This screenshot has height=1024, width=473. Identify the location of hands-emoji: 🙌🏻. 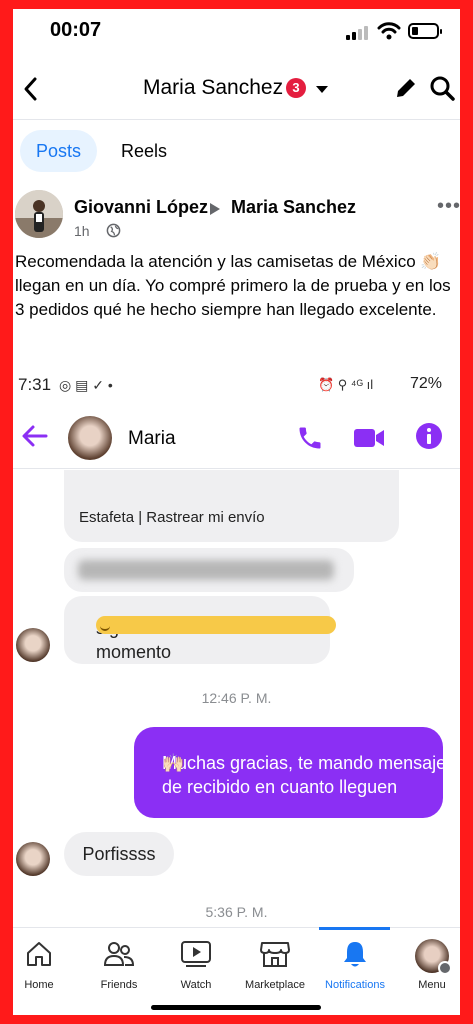
(173, 763).